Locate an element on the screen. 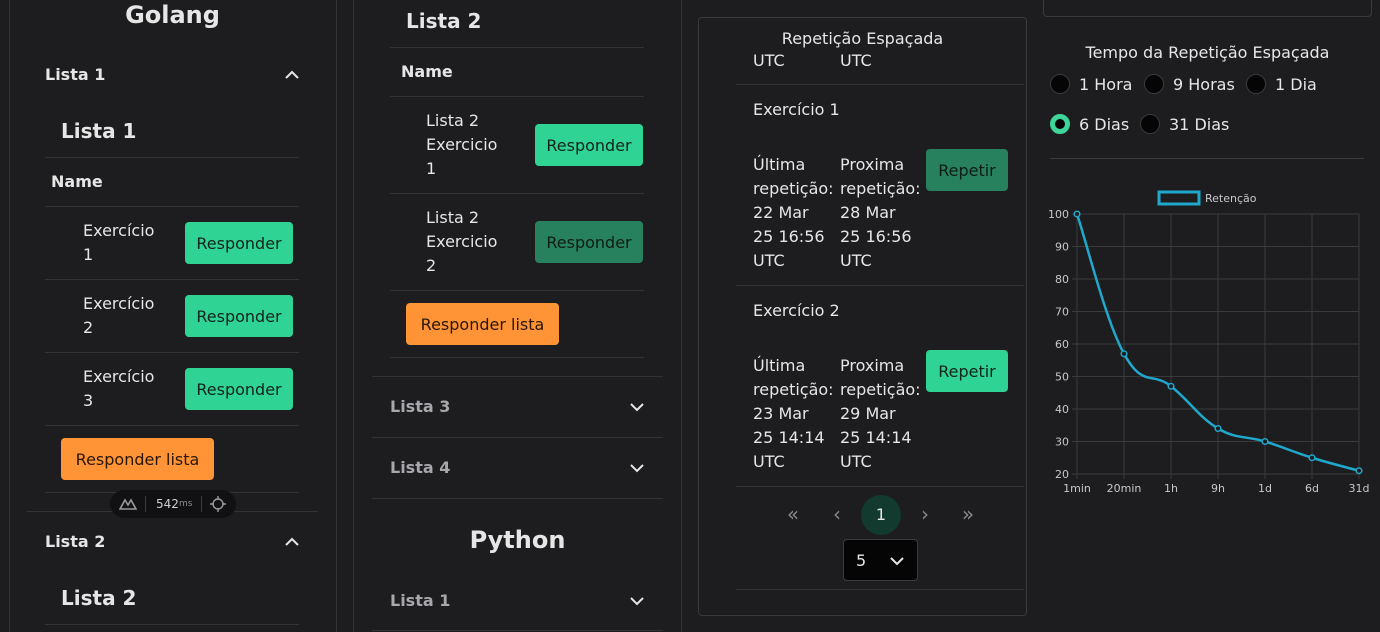 This screenshot has width=1380, height=632. col1-border-right is located at coordinates (336, 316).